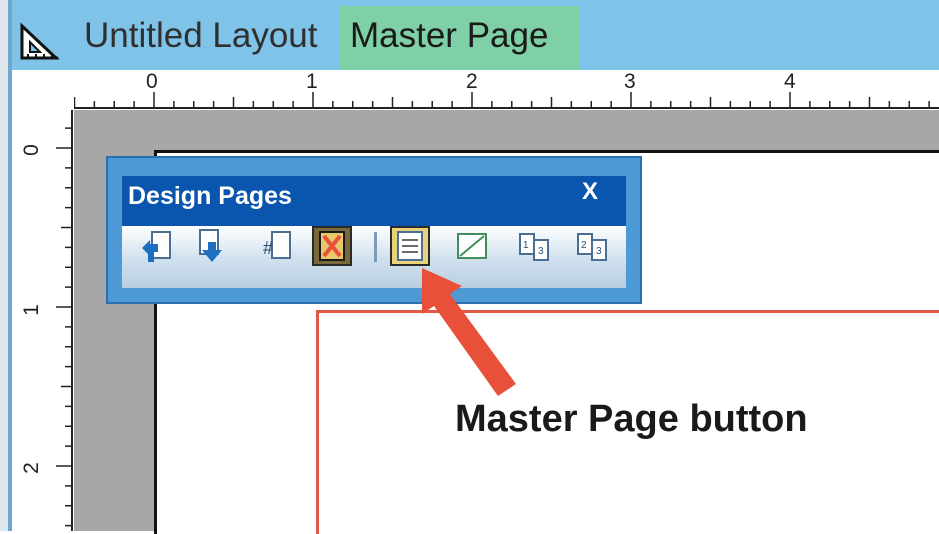  What do you see at coordinates (631, 419) in the screenshot?
I see `annotation-text: Master Page button` at bounding box center [631, 419].